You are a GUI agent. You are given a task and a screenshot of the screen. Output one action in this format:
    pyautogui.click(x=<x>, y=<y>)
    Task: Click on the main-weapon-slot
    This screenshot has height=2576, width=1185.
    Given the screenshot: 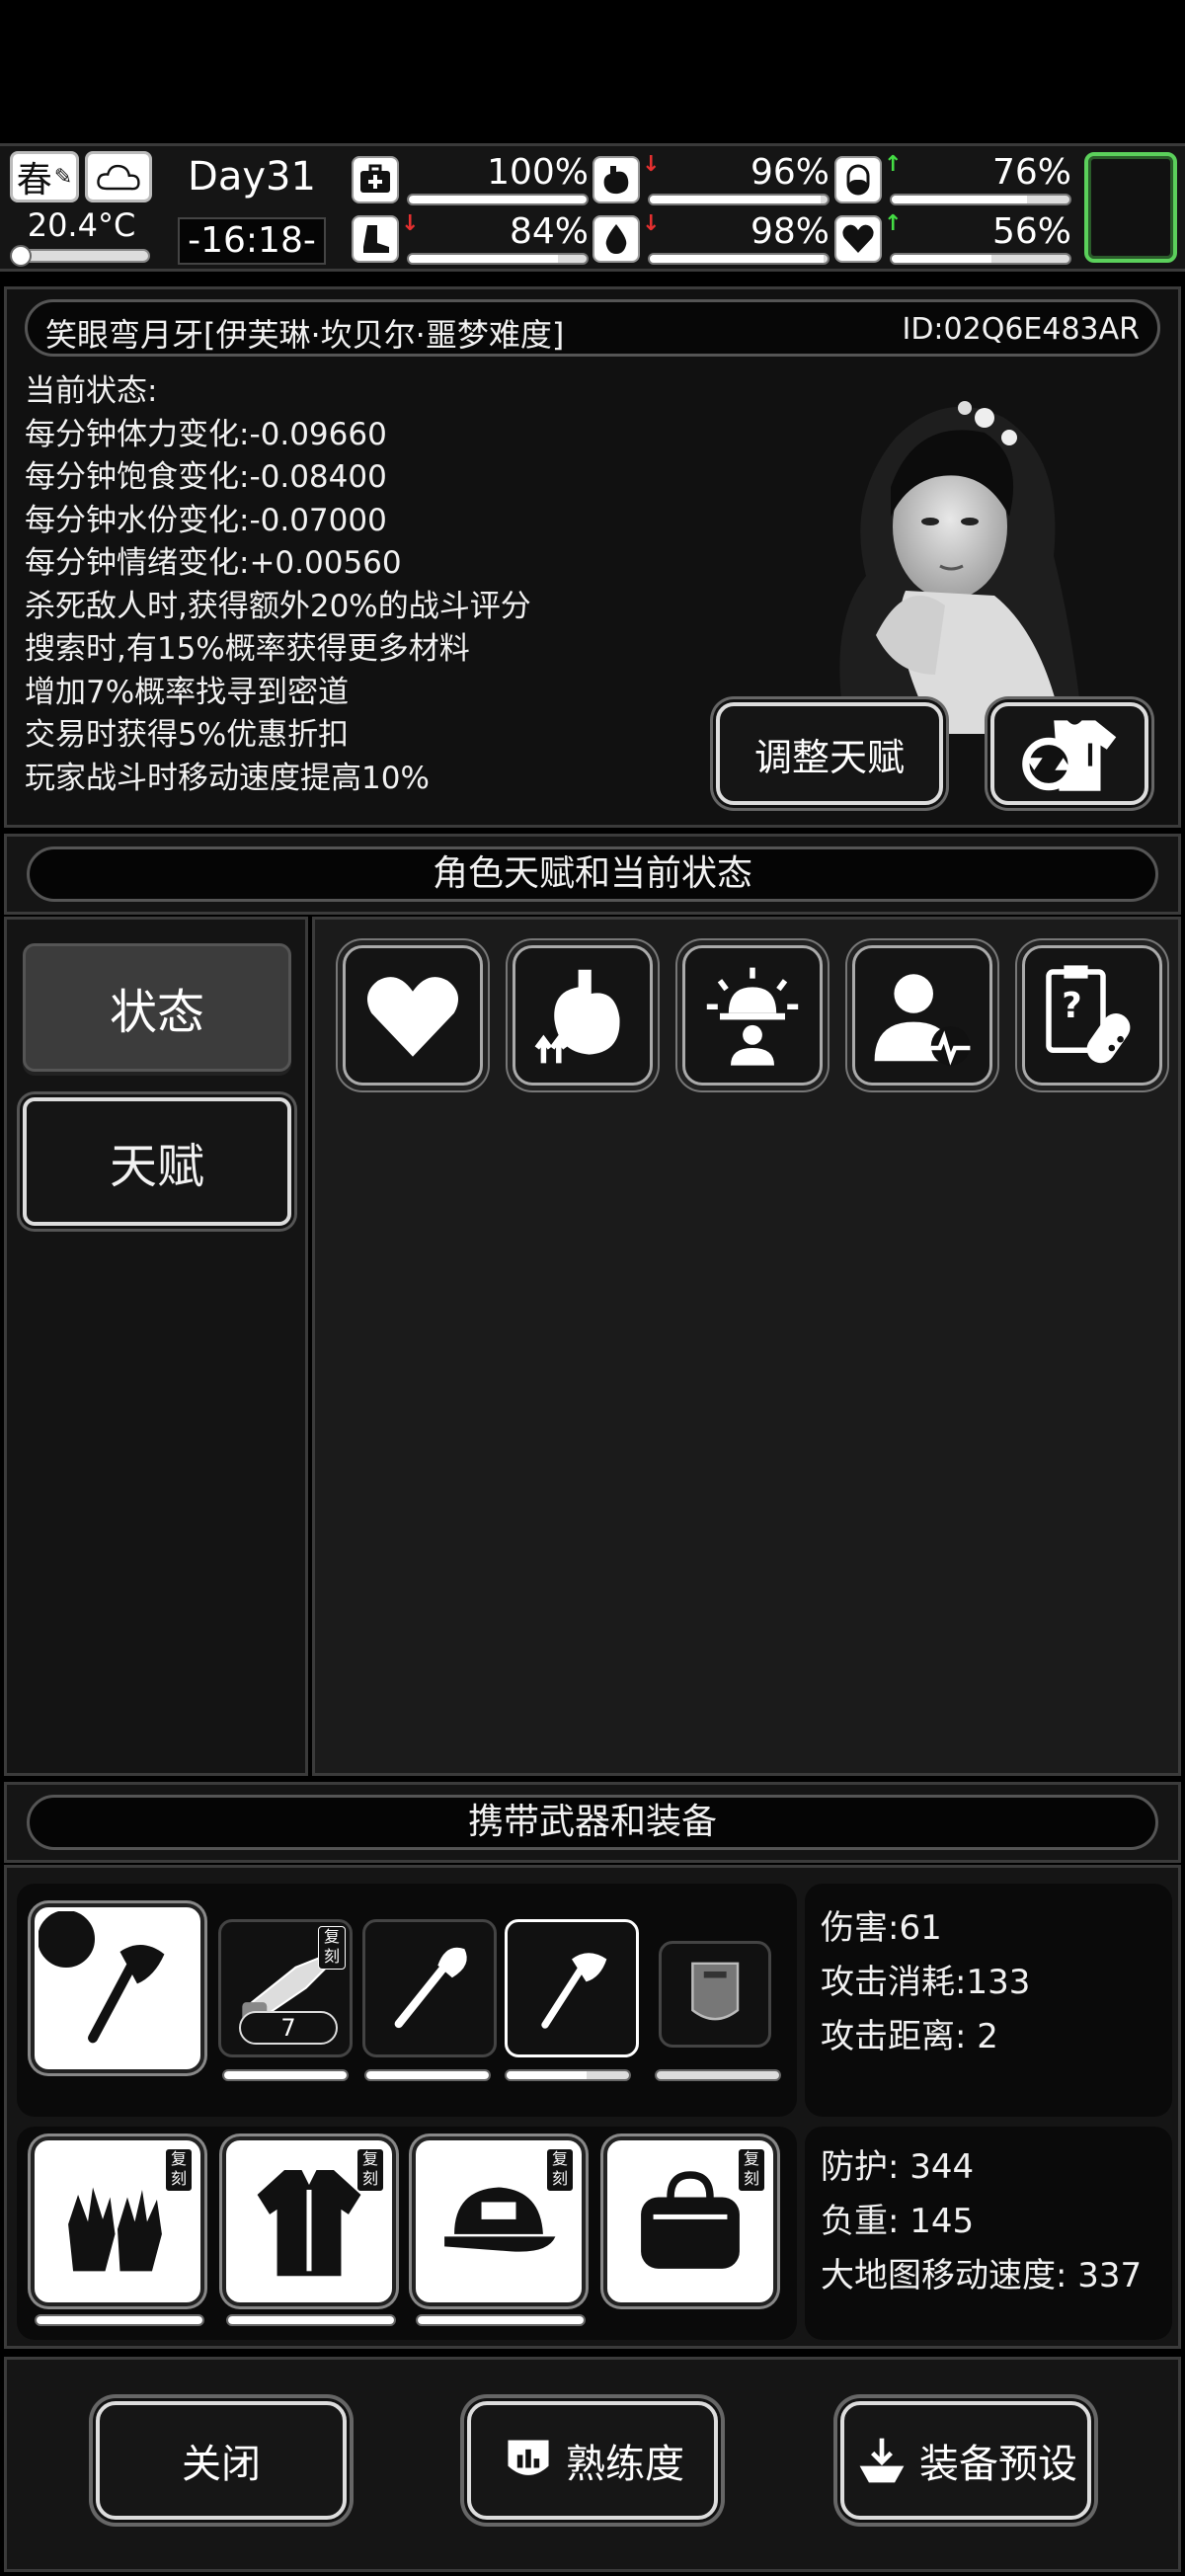 What is the action you would take?
    pyautogui.click(x=118, y=1988)
    